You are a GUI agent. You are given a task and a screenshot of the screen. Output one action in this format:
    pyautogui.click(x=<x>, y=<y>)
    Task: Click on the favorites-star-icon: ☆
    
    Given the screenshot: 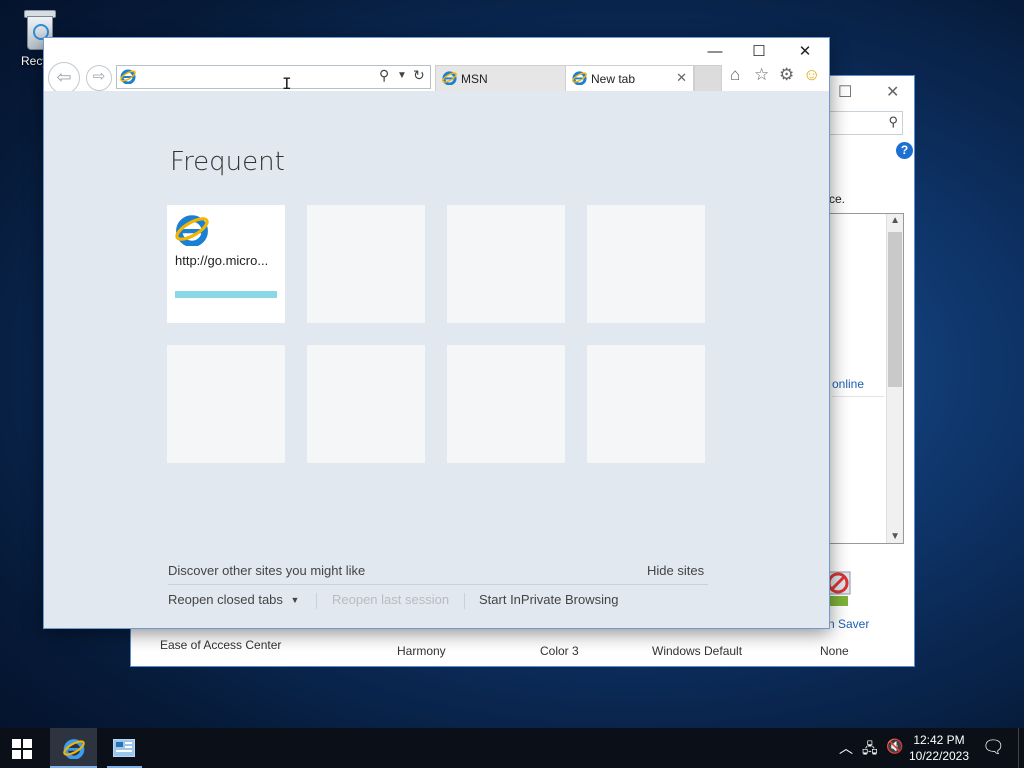 What is the action you would take?
    pyautogui.click(x=761, y=75)
    